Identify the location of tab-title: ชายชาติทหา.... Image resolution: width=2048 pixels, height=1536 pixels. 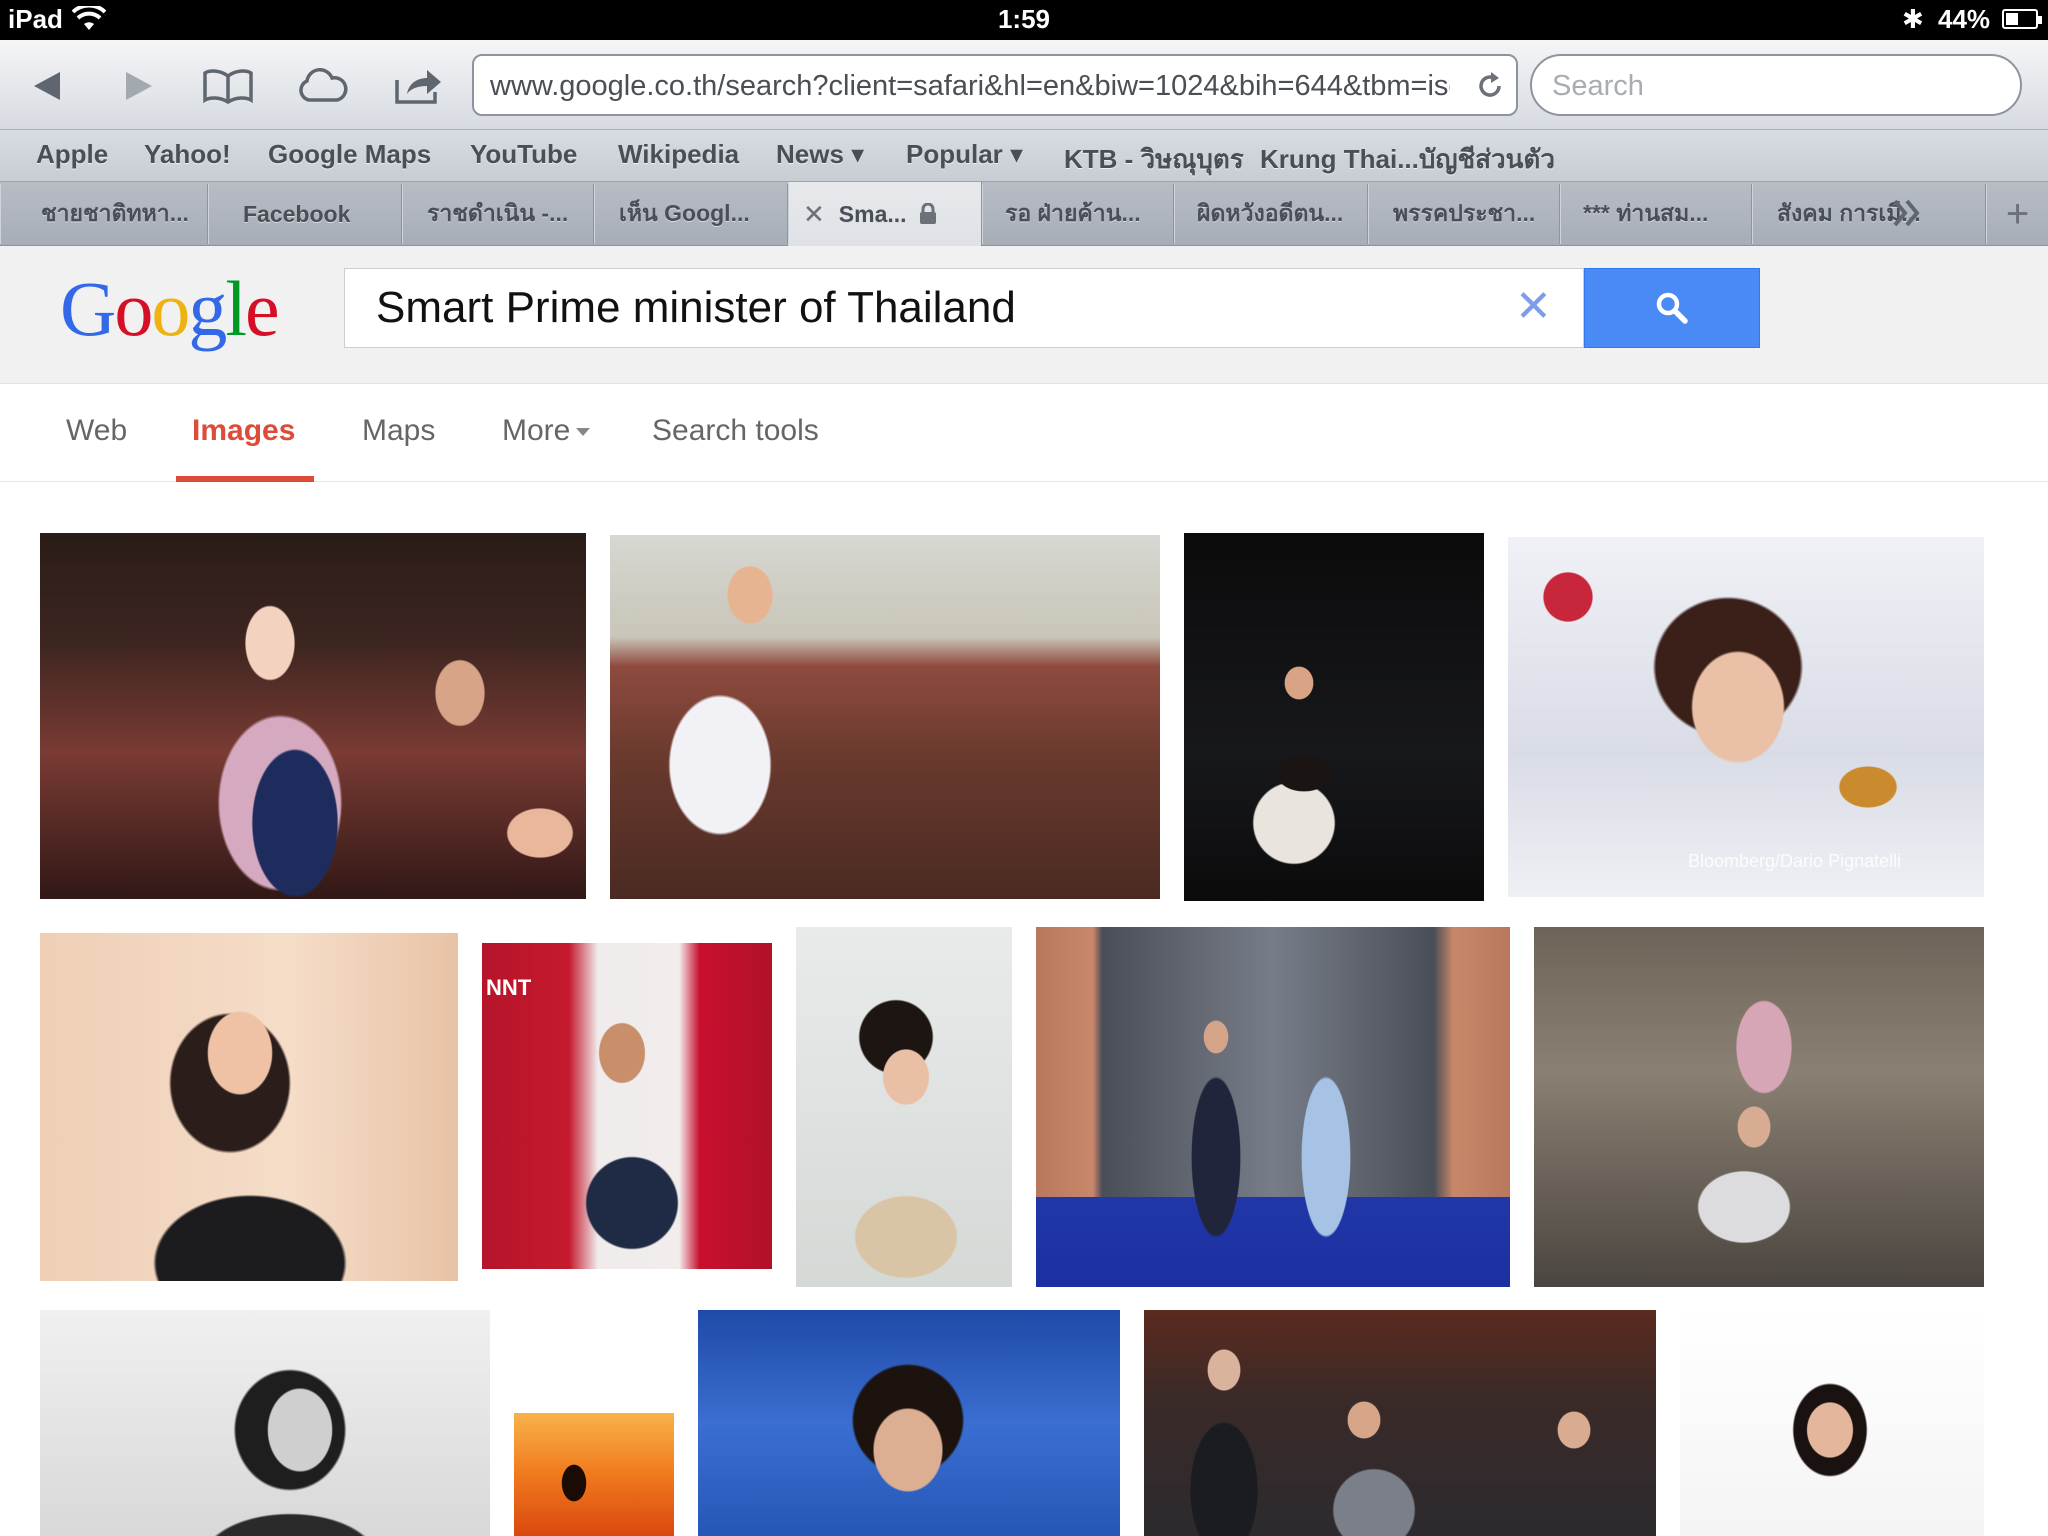
(115, 213).